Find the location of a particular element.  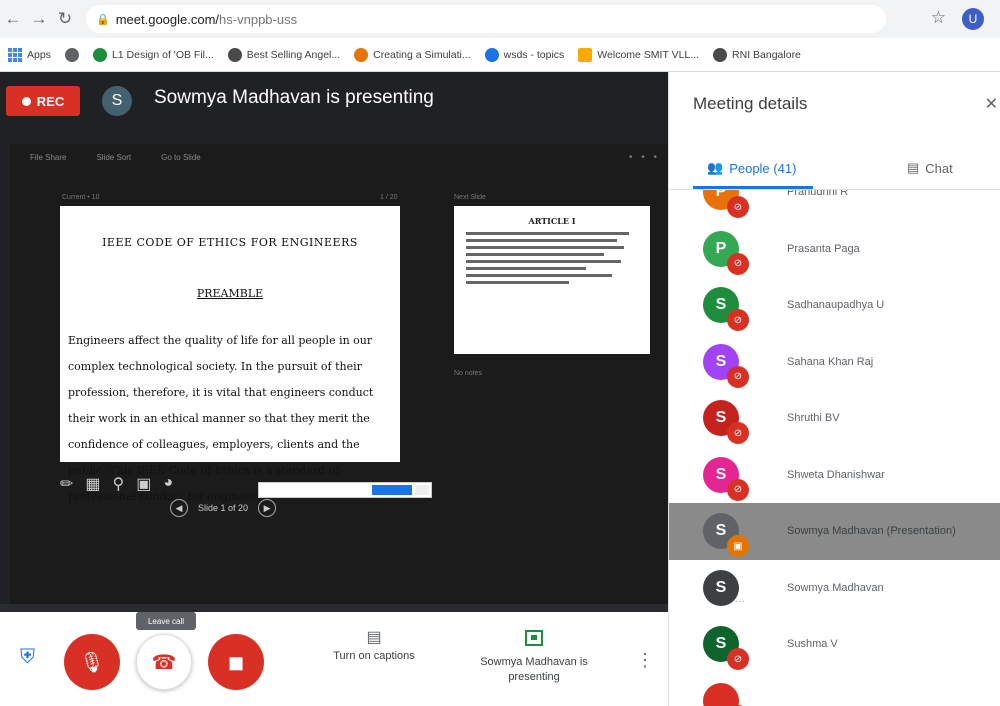

meet-header: REC S Sowmya Madhavan is presenting is located at coordinates (334, 100).